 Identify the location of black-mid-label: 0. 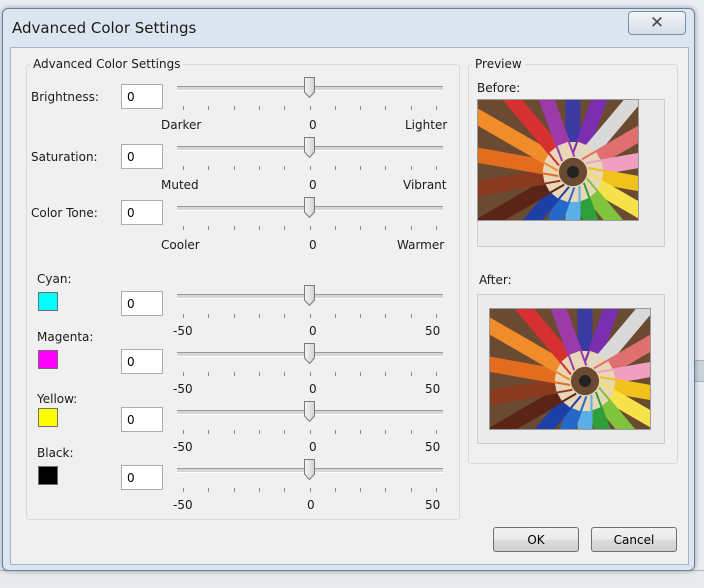
(311, 505).